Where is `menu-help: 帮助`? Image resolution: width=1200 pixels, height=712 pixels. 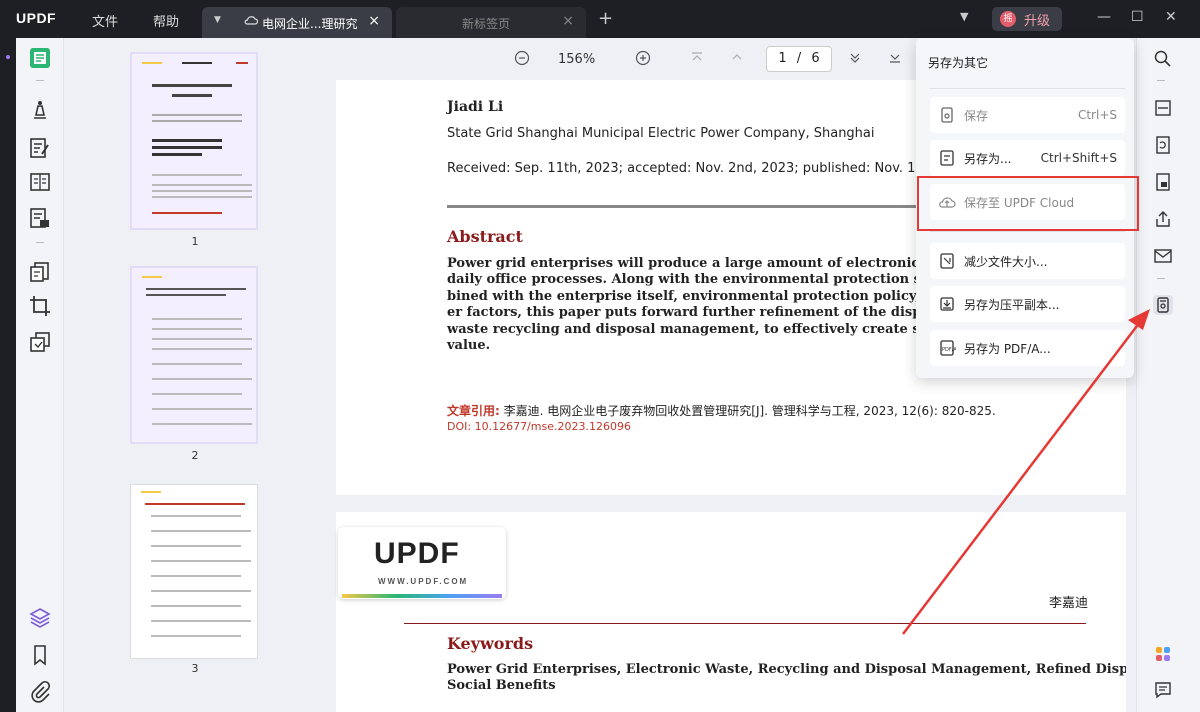
menu-help: 帮助 is located at coordinates (166, 20).